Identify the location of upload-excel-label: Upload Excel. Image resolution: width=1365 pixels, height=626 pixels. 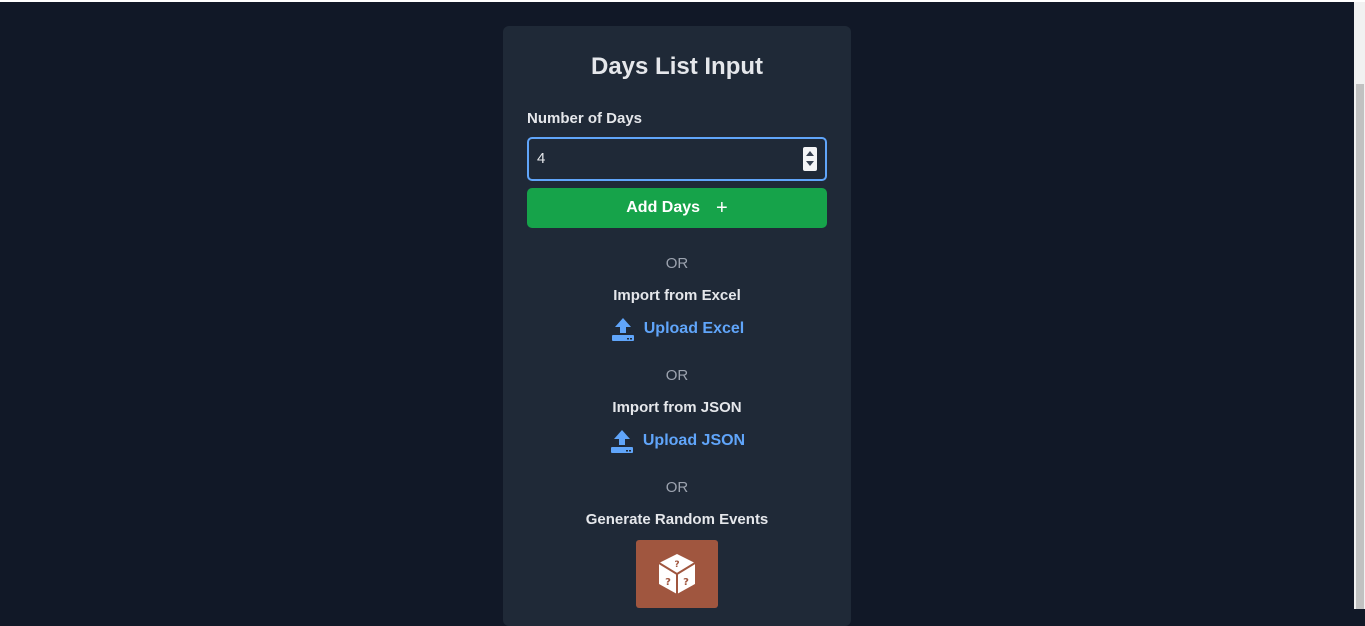
(694, 329).